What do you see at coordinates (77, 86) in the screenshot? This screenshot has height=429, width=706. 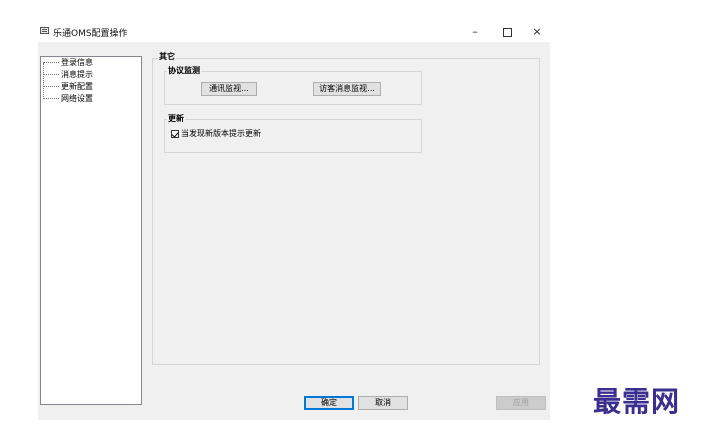 I see `tree-item-label: 更新配置` at bounding box center [77, 86].